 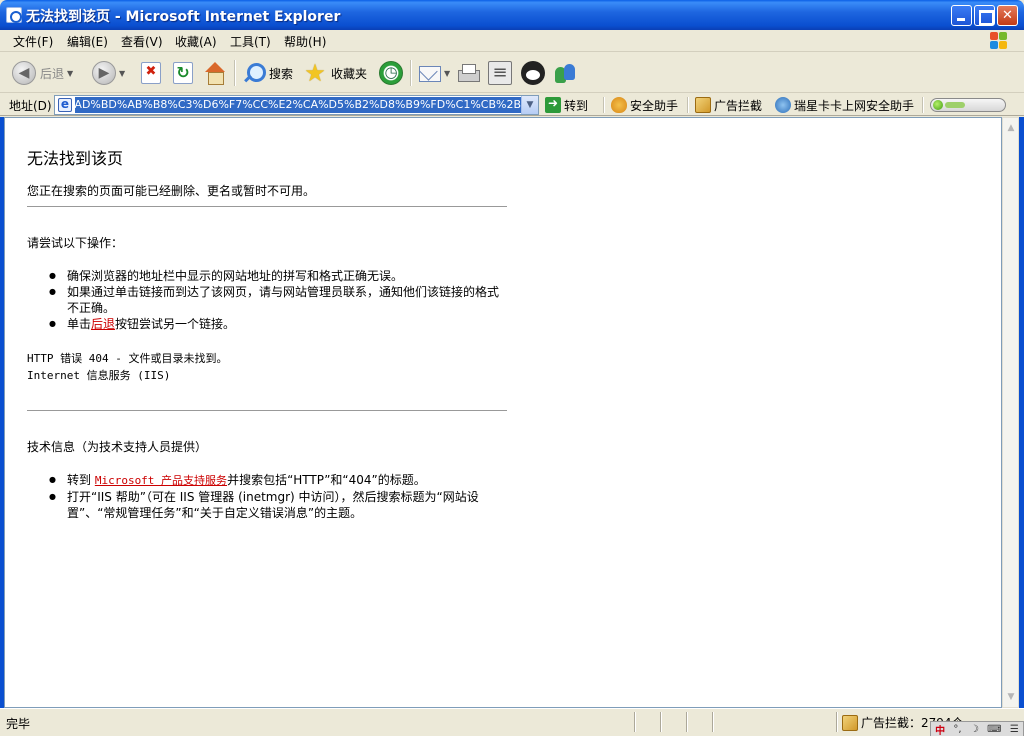 I want to click on ie-app-icon, so click(x=14, y=15).